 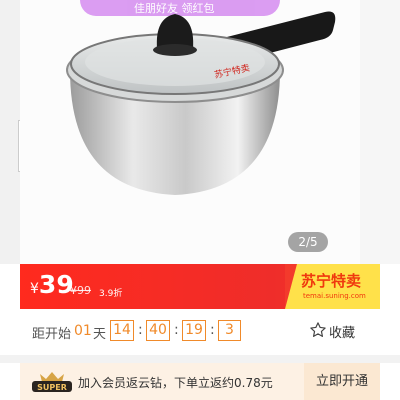 I want to click on brand-domain: temai.suning.com, so click(x=334, y=296).